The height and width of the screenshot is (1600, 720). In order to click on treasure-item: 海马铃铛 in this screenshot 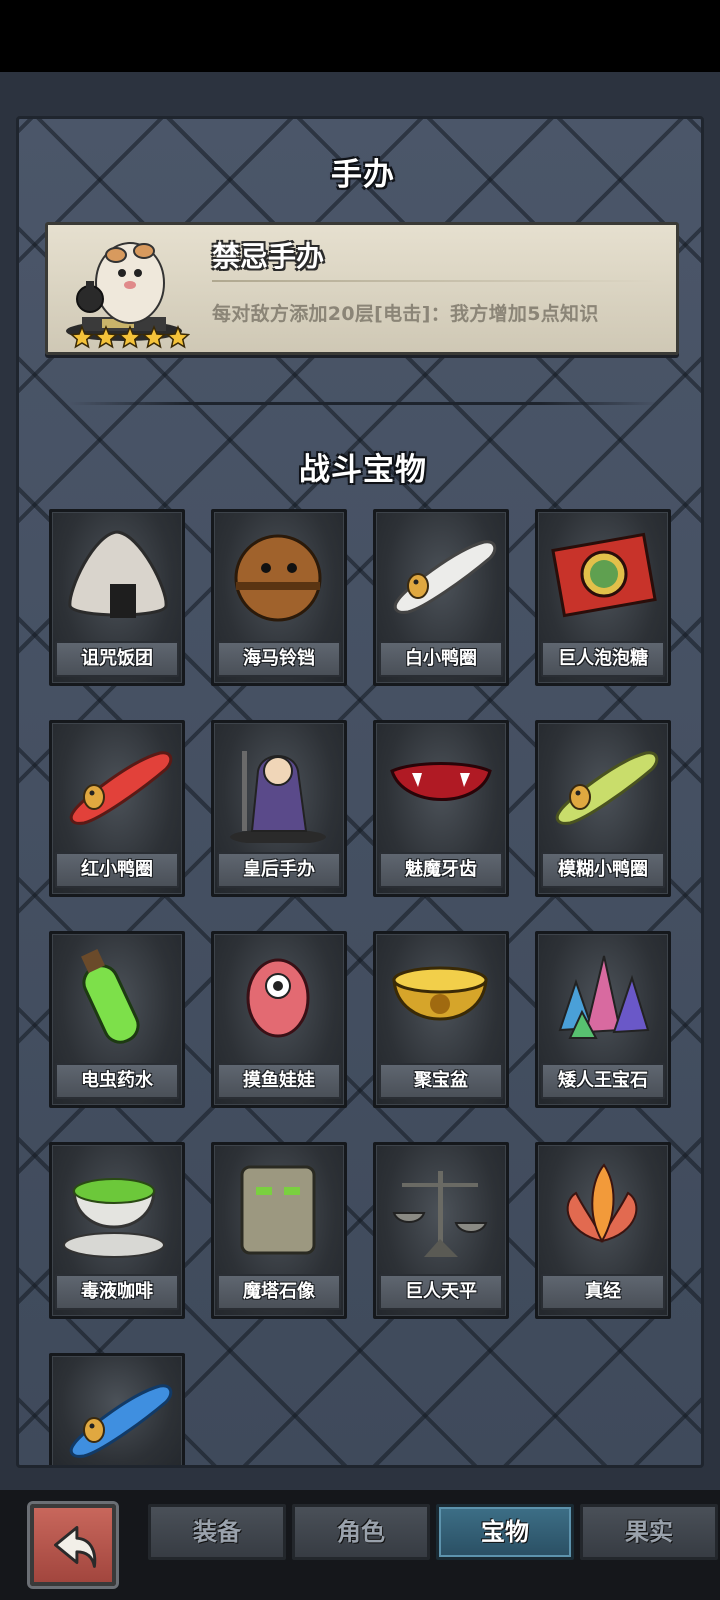, I will do `click(279, 597)`.